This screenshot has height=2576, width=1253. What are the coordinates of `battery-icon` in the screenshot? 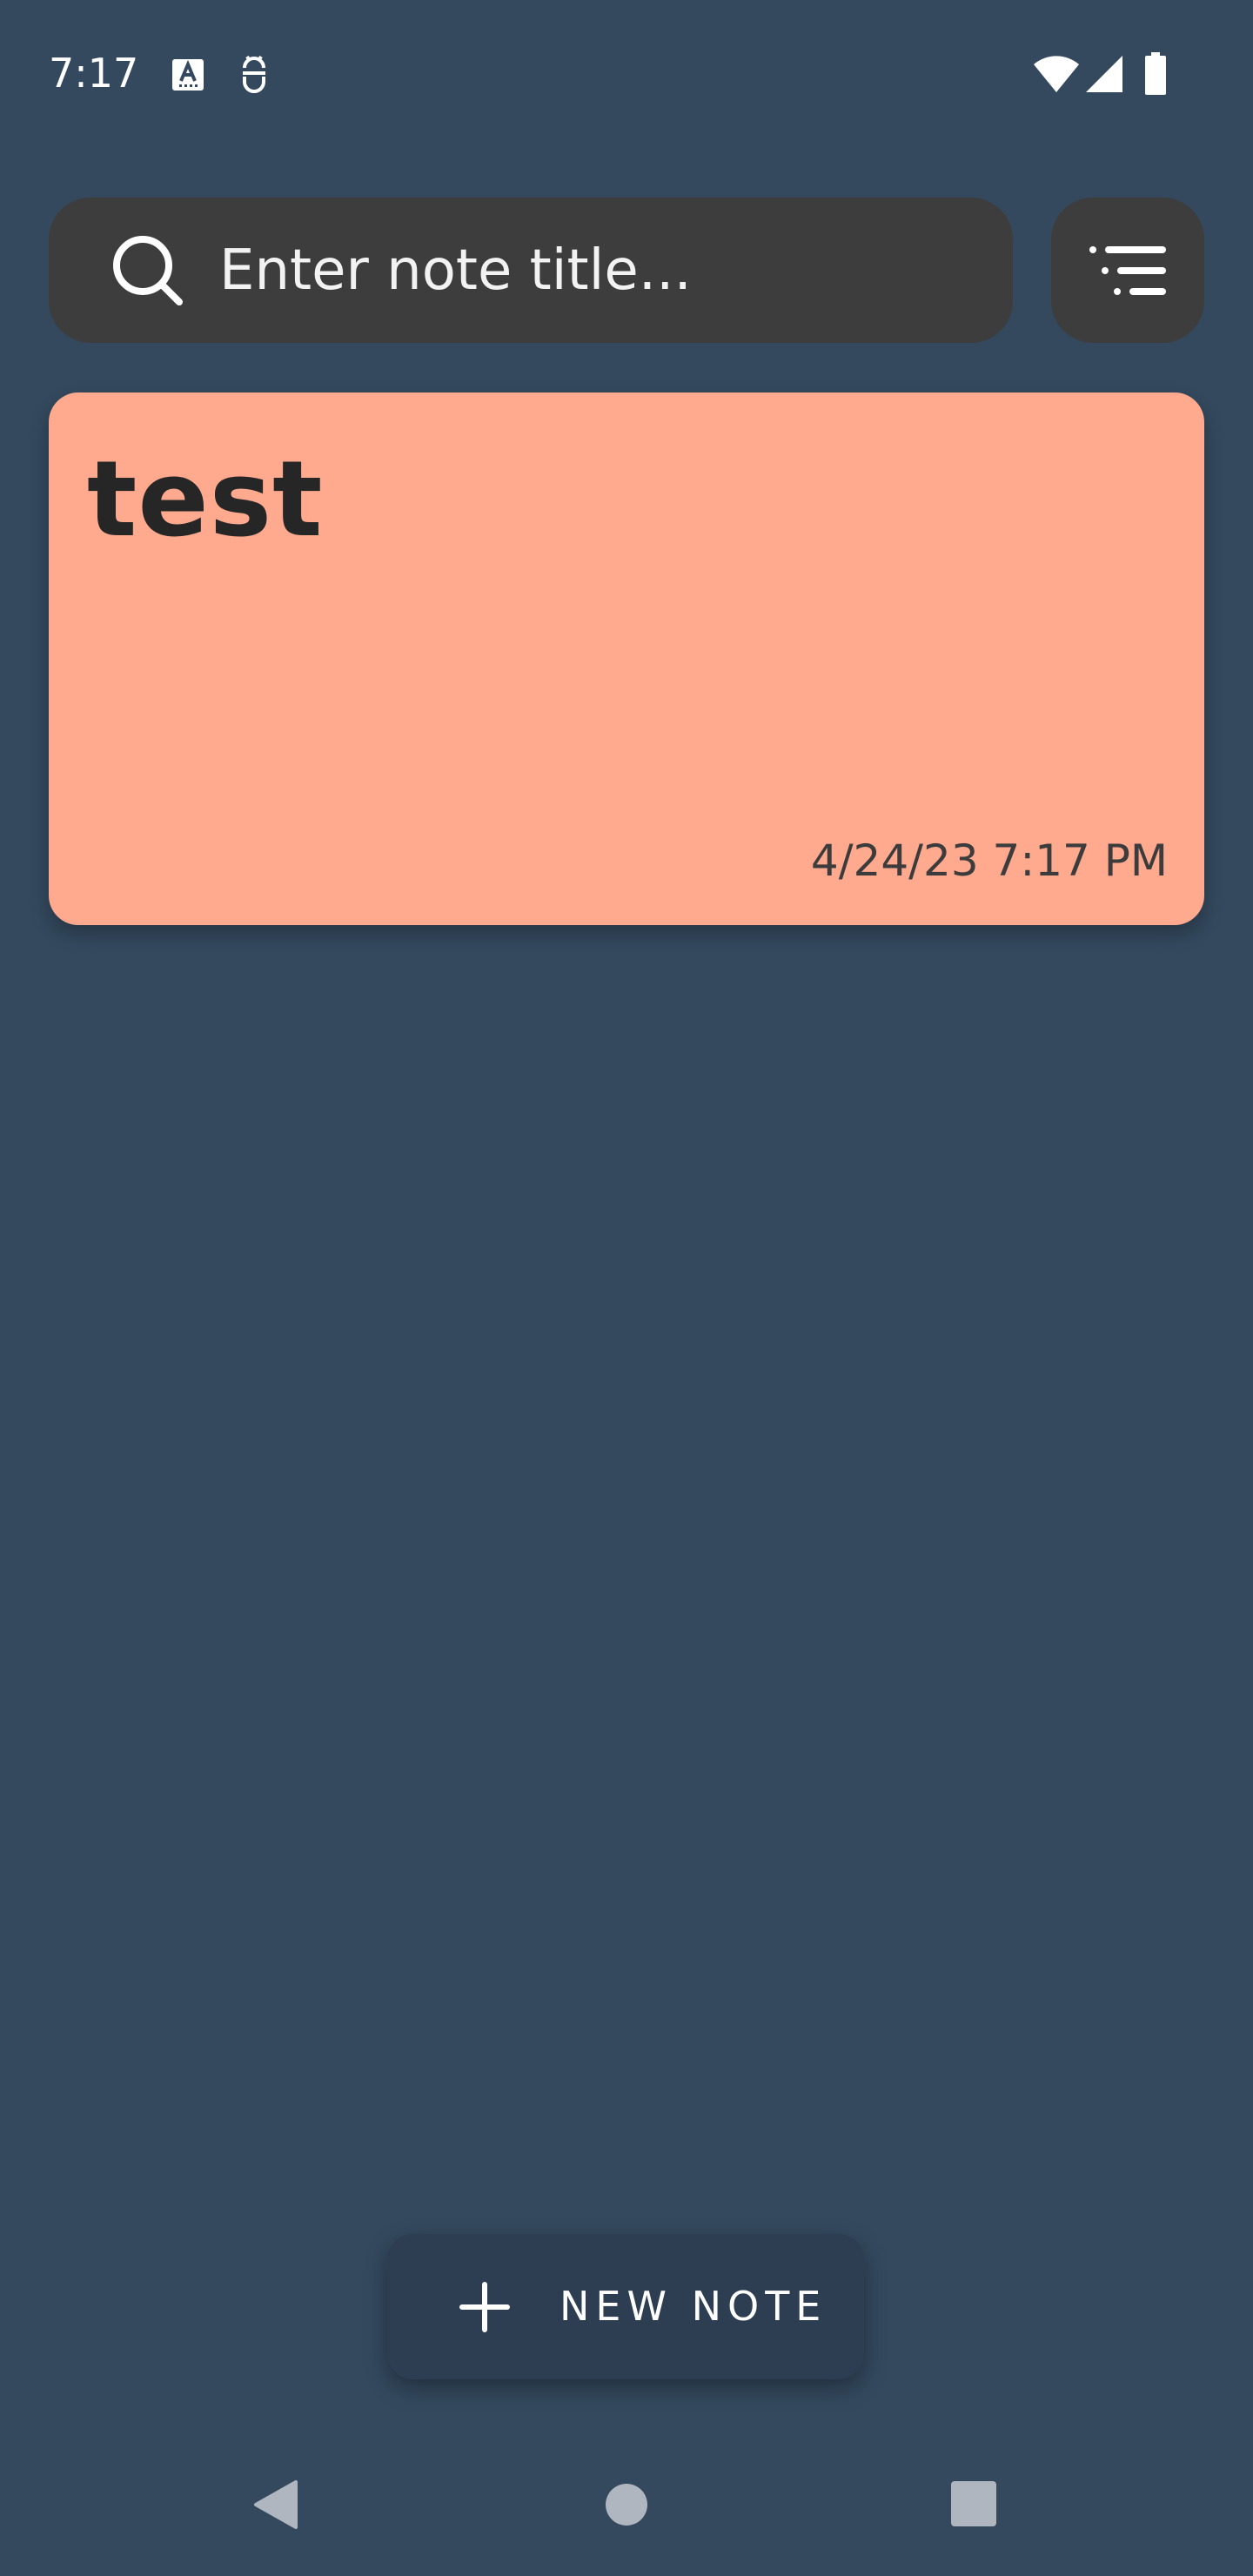 It's located at (1155, 73).